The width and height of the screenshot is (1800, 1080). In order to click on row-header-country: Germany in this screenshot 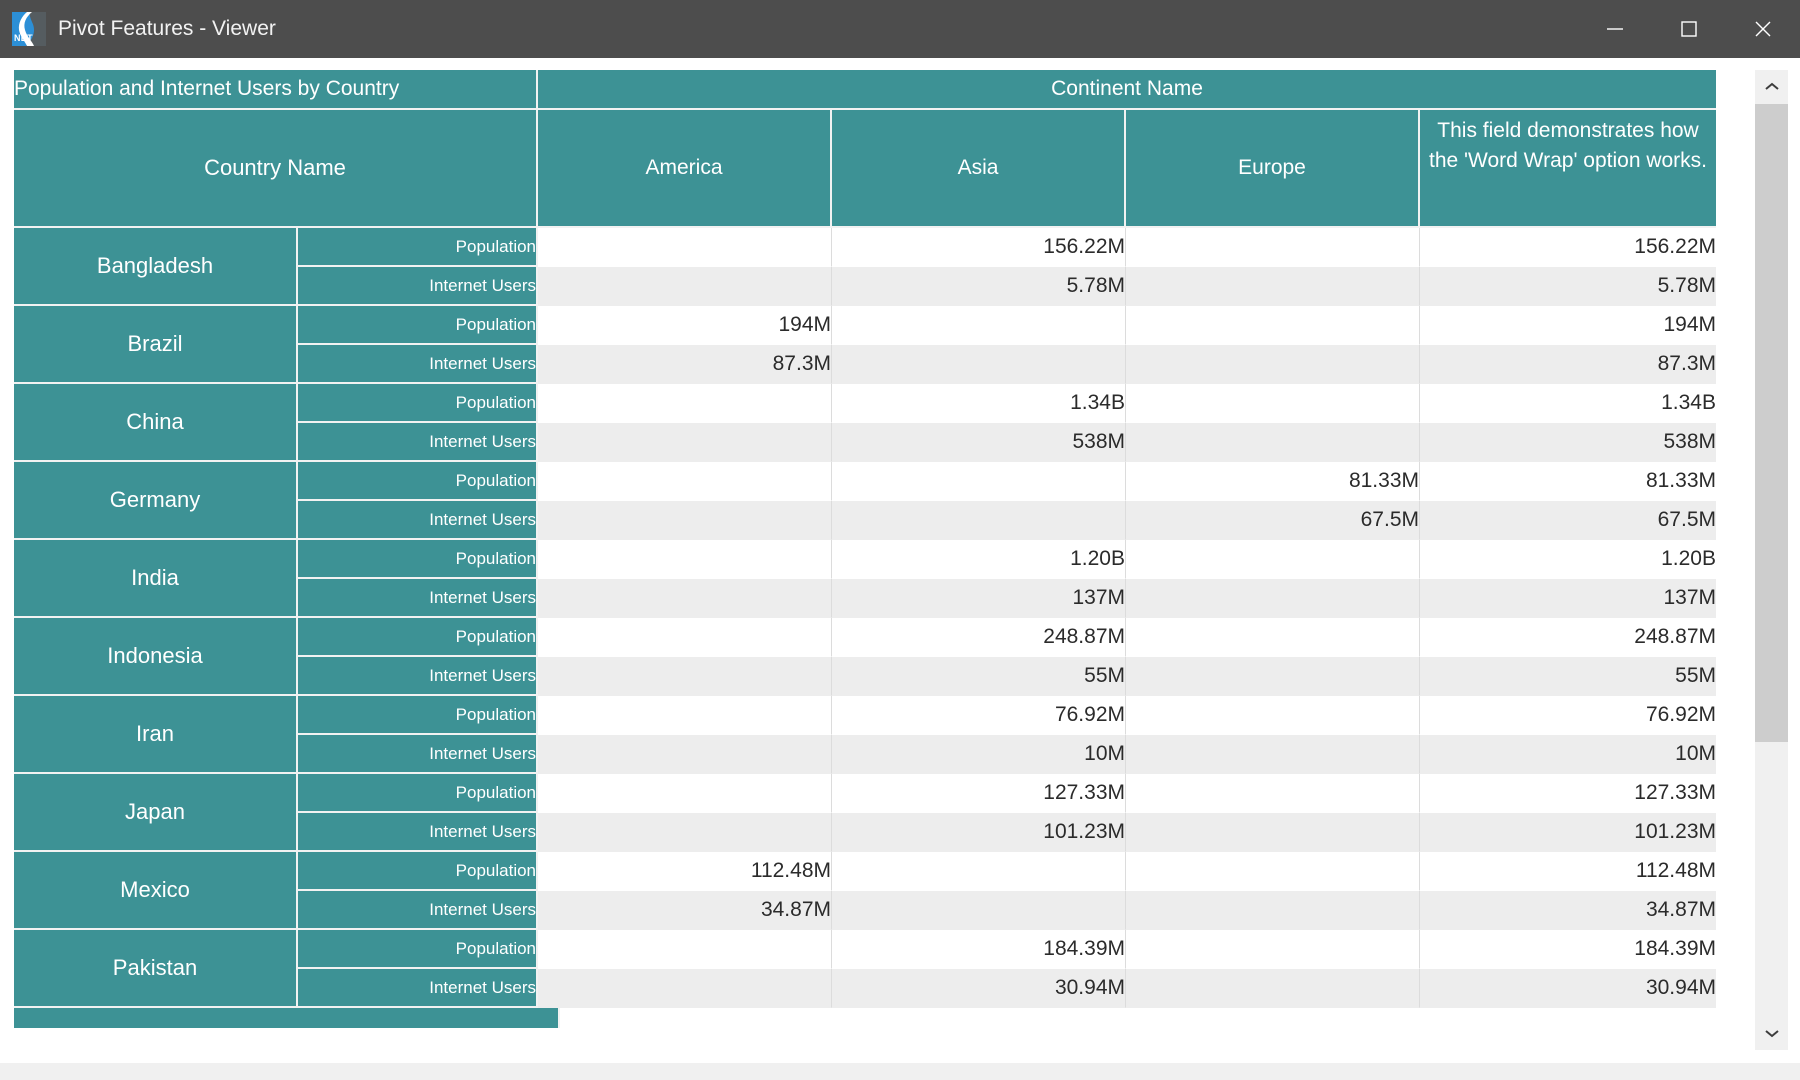, I will do `click(156, 501)`.